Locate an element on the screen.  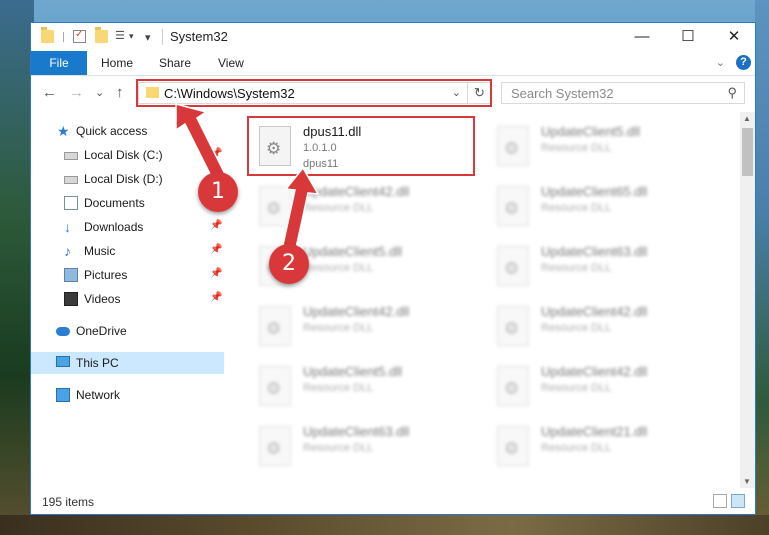
annotation-arrows is located at coordinates (247, 176).